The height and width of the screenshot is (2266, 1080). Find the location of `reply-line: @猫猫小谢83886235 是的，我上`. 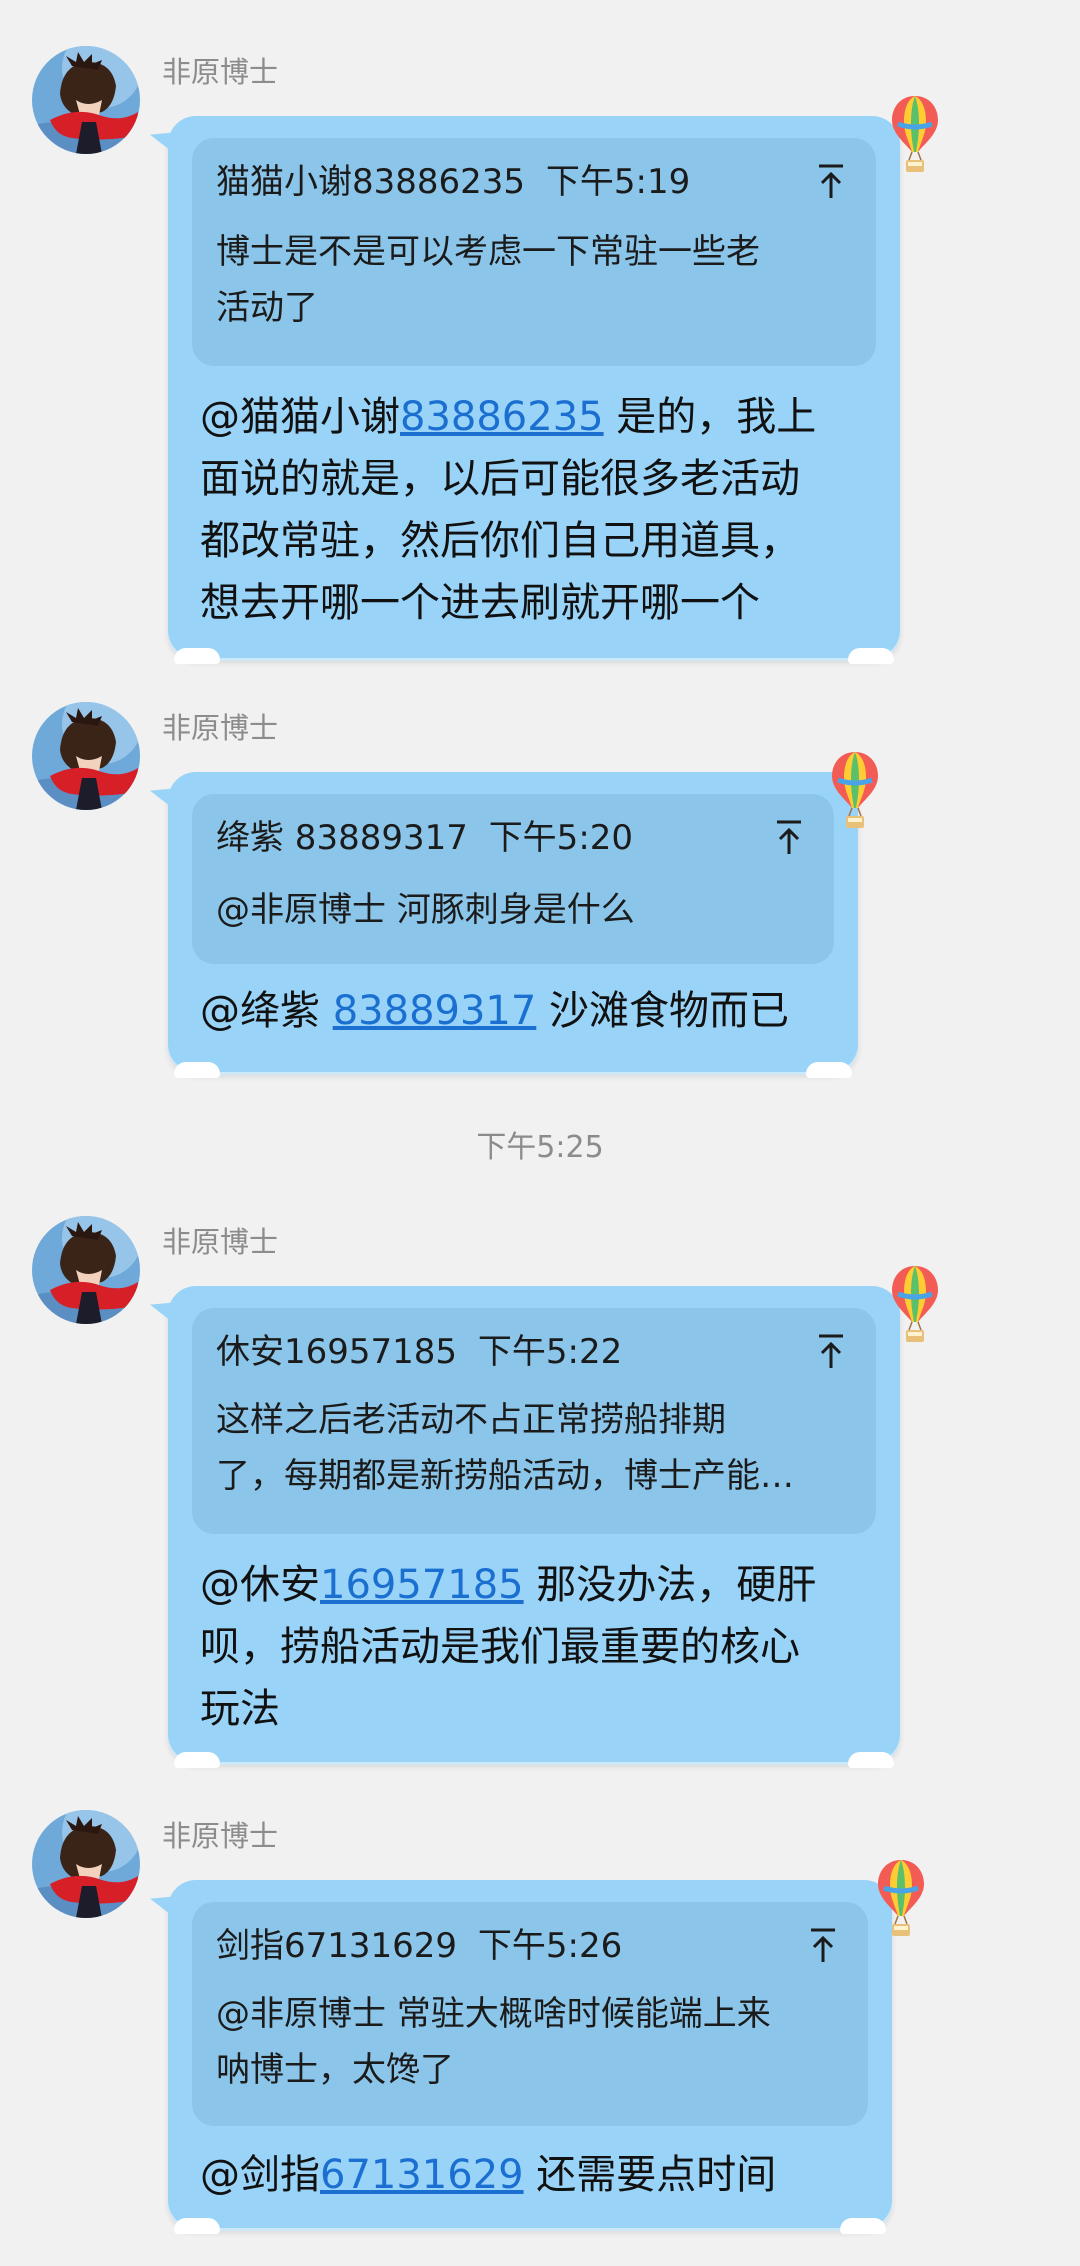

reply-line: @猫猫小谢83886235 是的，我上 is located at coordinates (508, 417).